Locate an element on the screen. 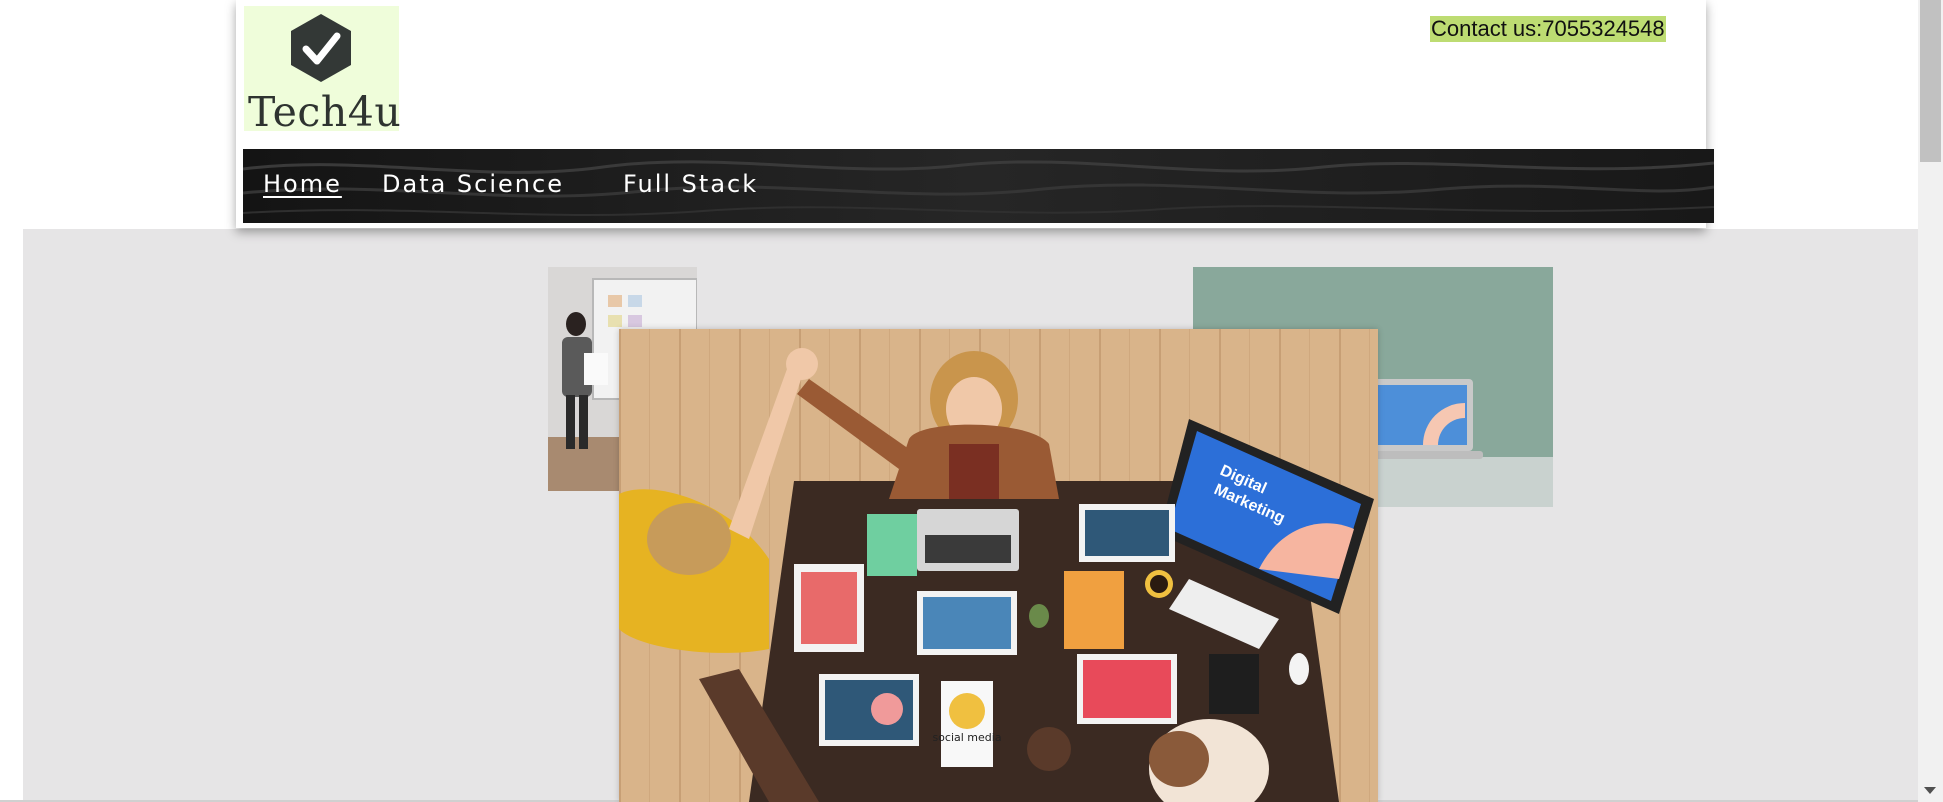 Image resolution: width=1943 pixels, height=802 pixels. scroll-down-arrow-icon is located at coordinates (1930, 790).